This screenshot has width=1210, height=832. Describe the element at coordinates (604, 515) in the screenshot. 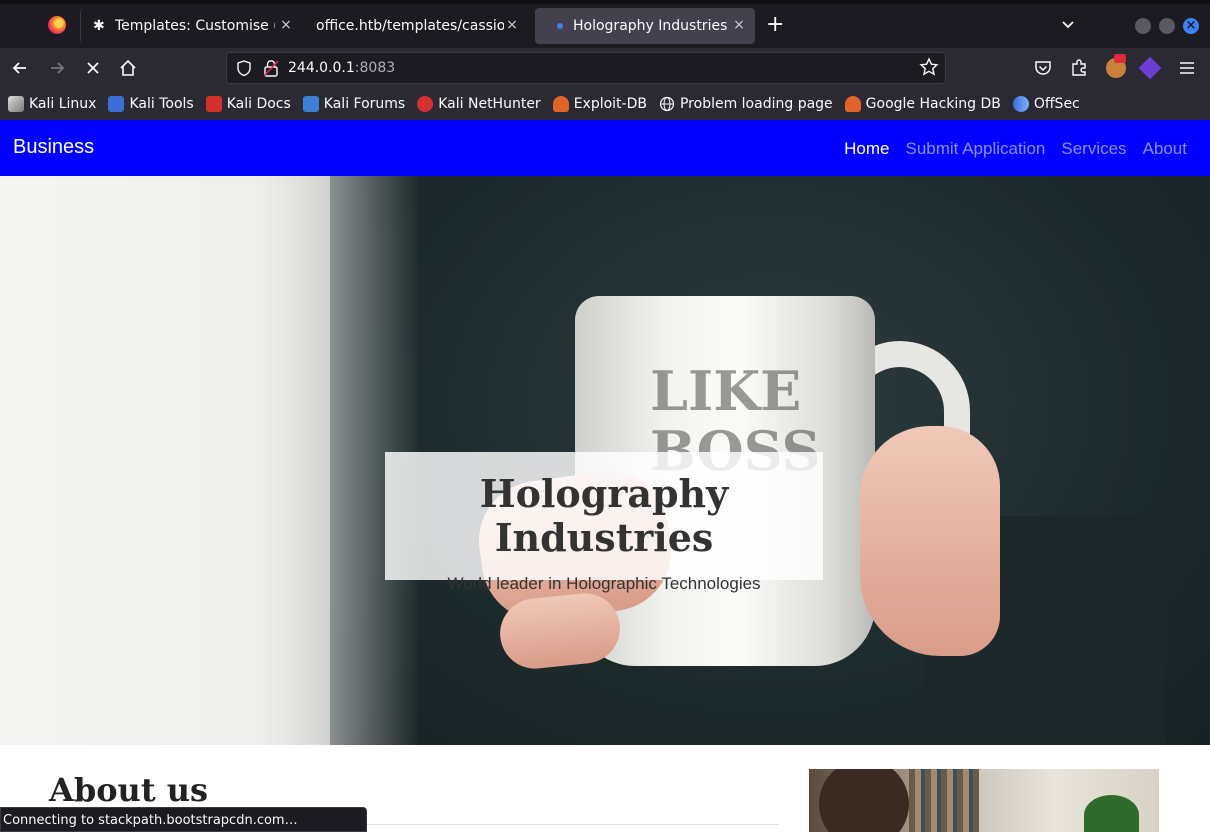

I see `hero-title: Holography Industries` at that location.